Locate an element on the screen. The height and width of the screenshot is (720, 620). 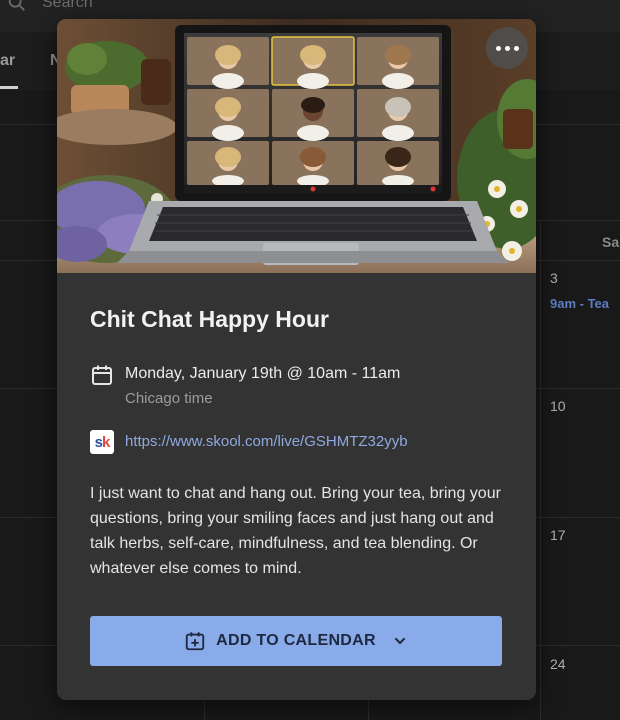
active-tab-indicator is located at coordinates (9, 87).